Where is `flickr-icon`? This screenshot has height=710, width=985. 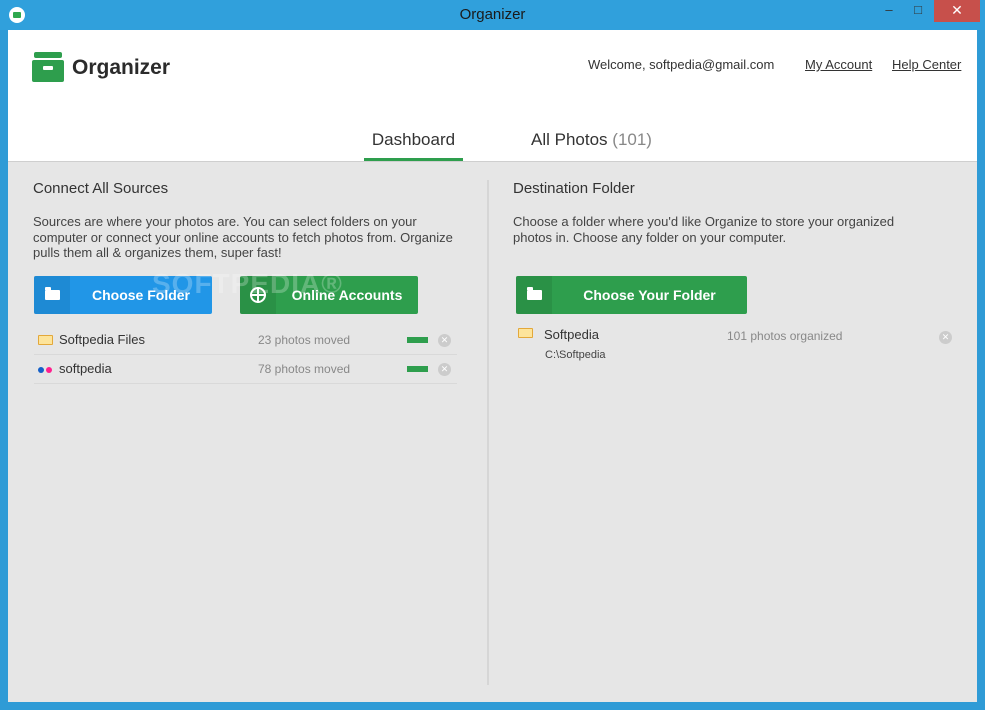
flickr-icon is located at coordinates (46, 370).